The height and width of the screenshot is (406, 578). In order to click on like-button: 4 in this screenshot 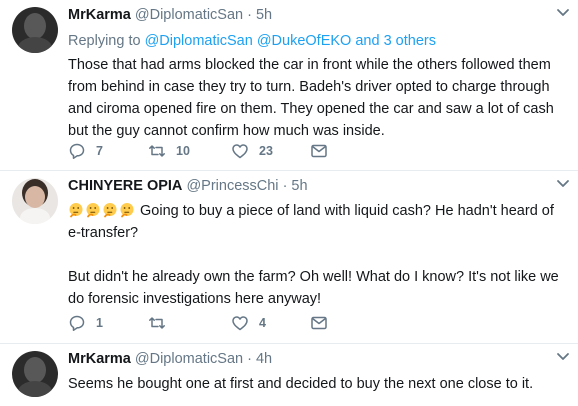, I will do `click(248, 323)`.